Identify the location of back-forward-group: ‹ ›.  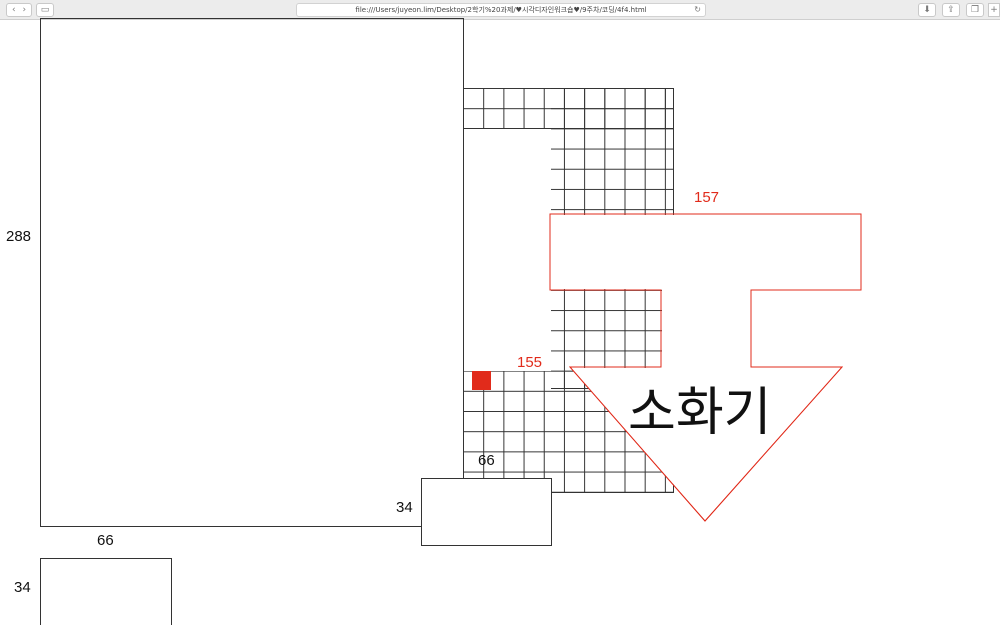
(19, 10).